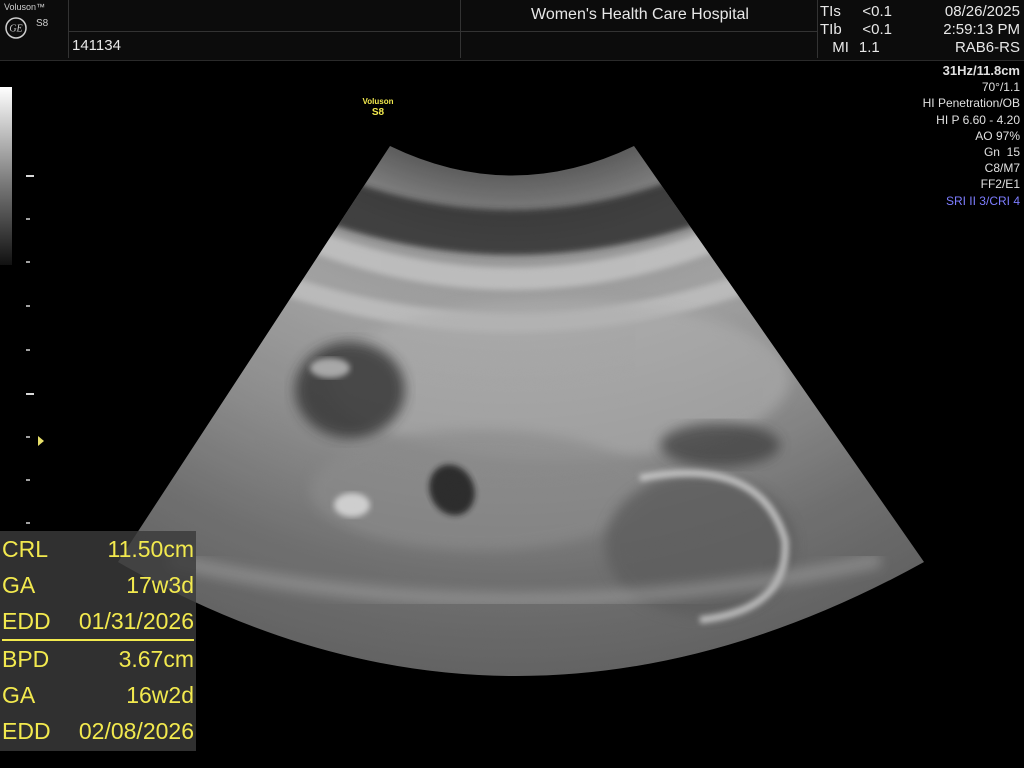 This screenshot has height=768, width=1024. Describe the element at coordinates (971, 103) in the screenshot. I see `param-mode: HI Penetration/OB` at that location.